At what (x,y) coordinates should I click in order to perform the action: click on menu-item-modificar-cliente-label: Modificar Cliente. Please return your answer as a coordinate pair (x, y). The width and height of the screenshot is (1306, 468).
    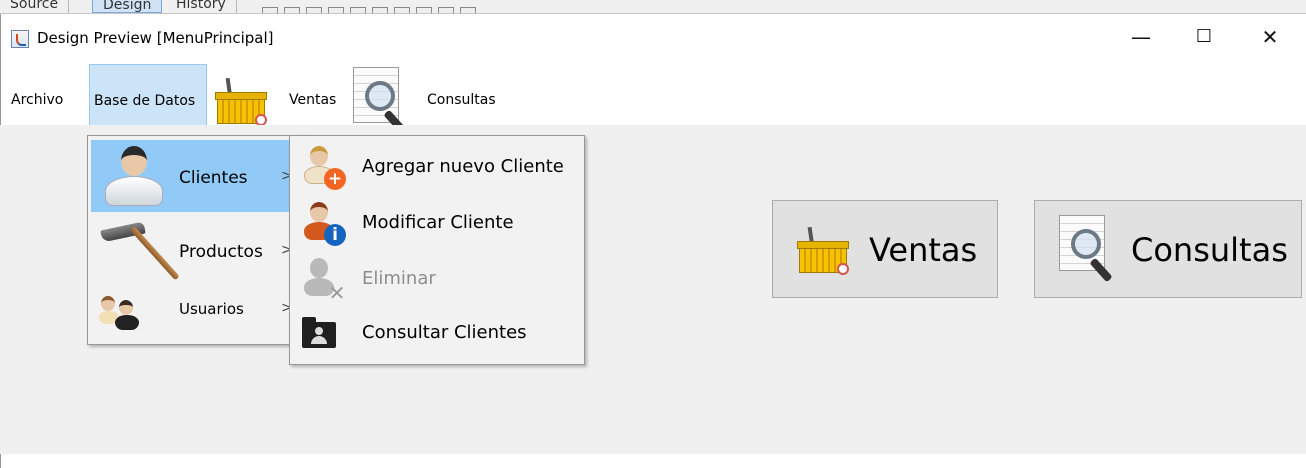
    Looking at the image, I should click on (438, 222).